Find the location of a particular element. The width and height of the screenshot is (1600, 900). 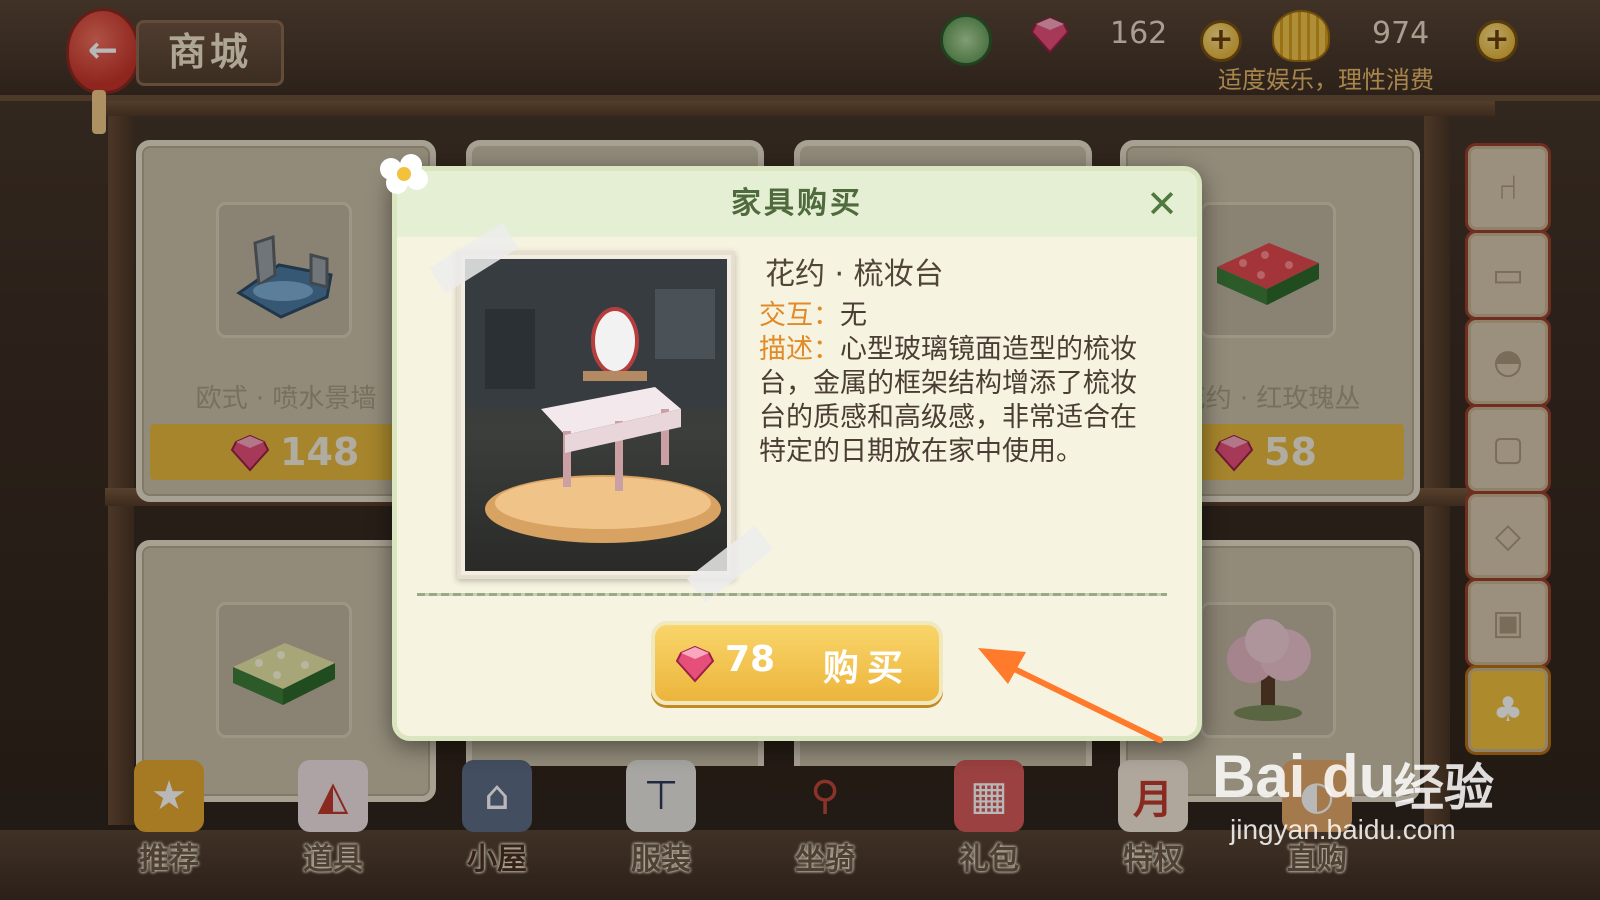

interaction-row: 交互：无 is located at coordinates (813, 316).